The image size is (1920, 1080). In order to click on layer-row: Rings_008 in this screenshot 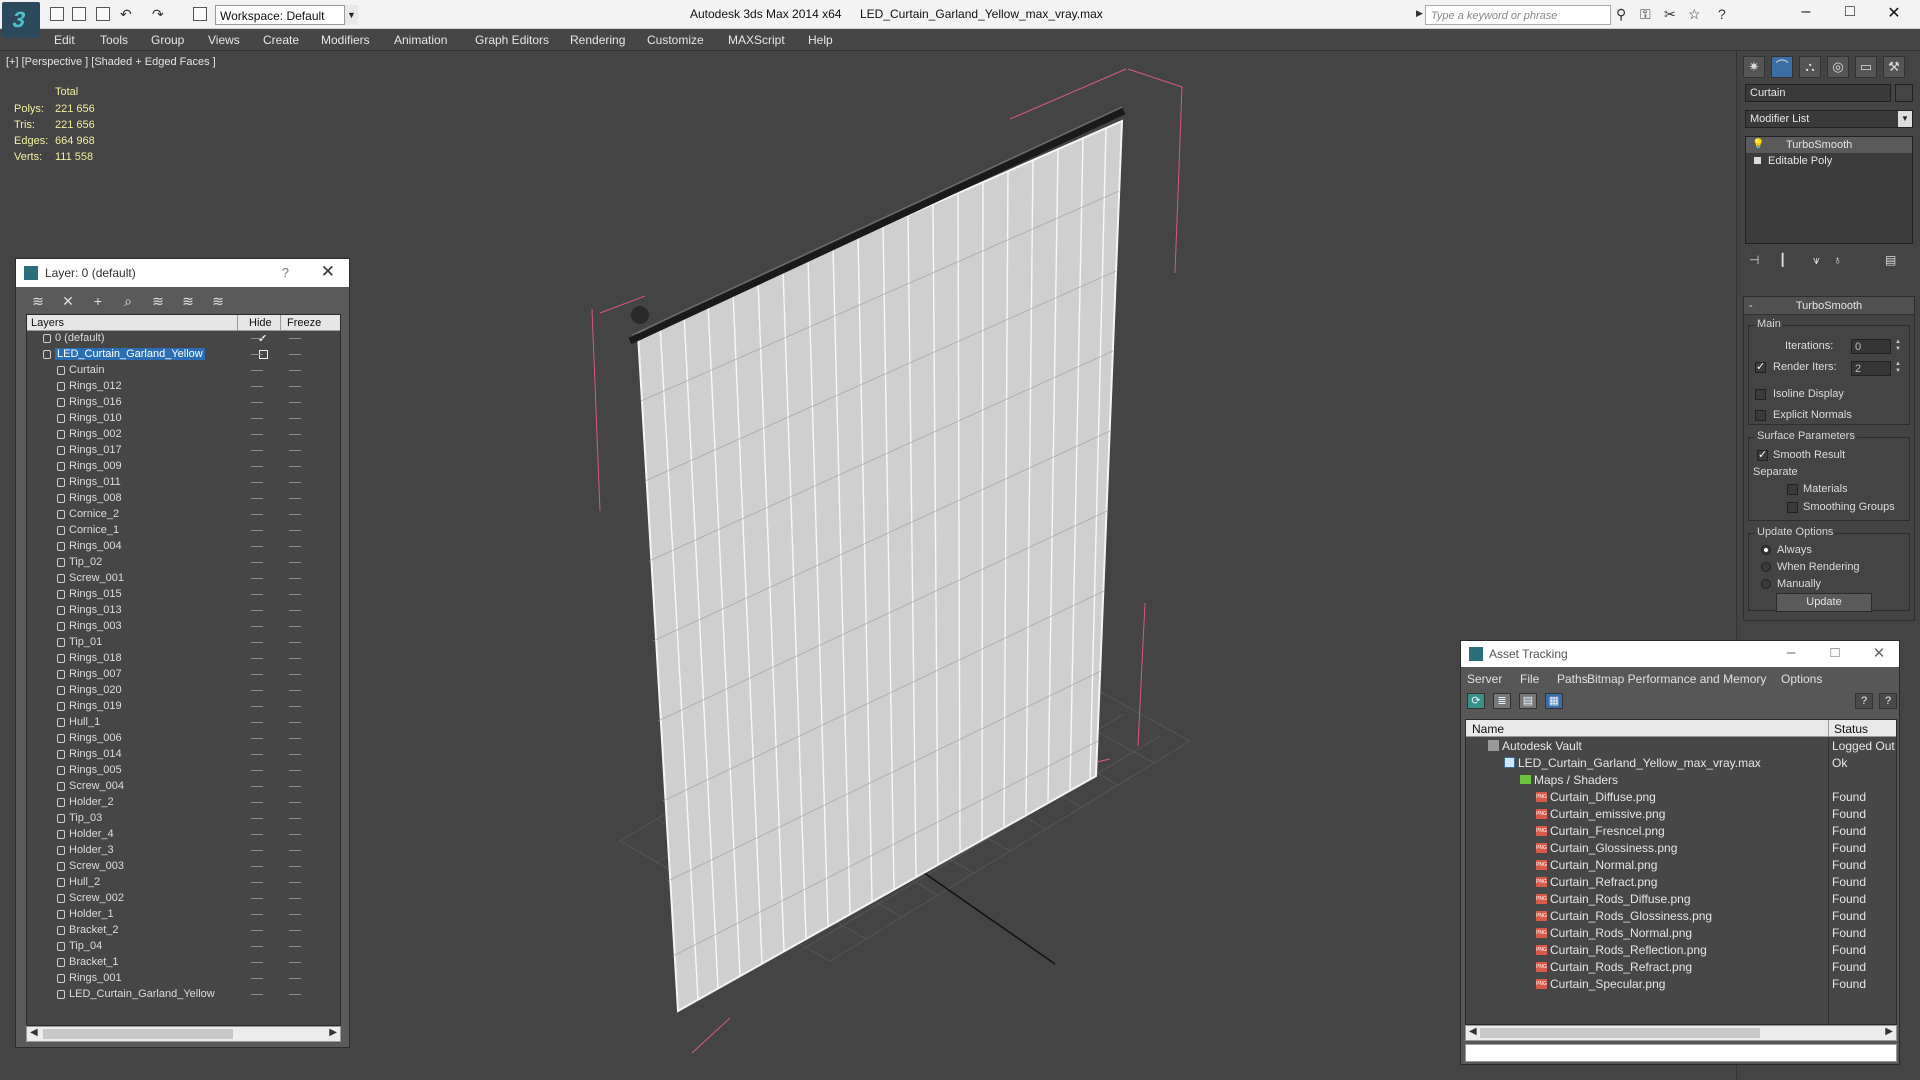, I will do `click(183, 499)`.